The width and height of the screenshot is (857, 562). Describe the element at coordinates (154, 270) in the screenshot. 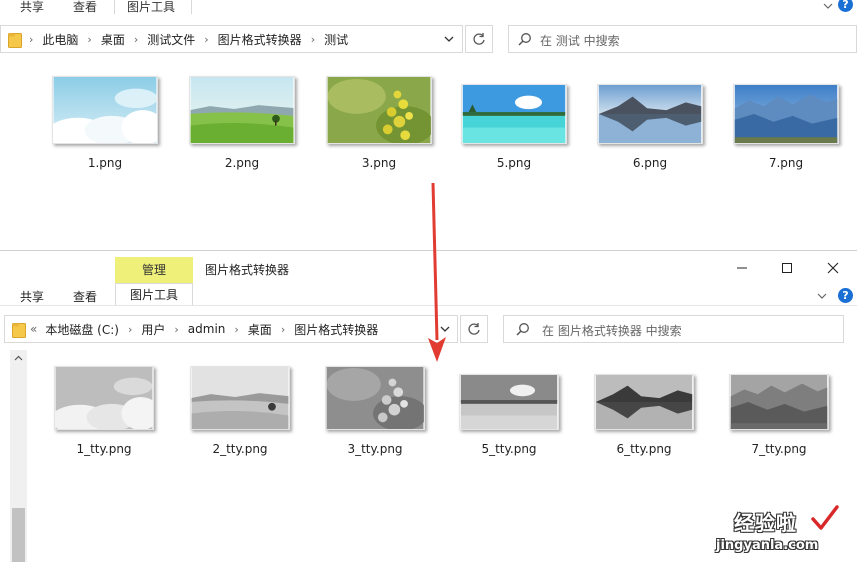

I see `tab-manage: 管理` at that location.